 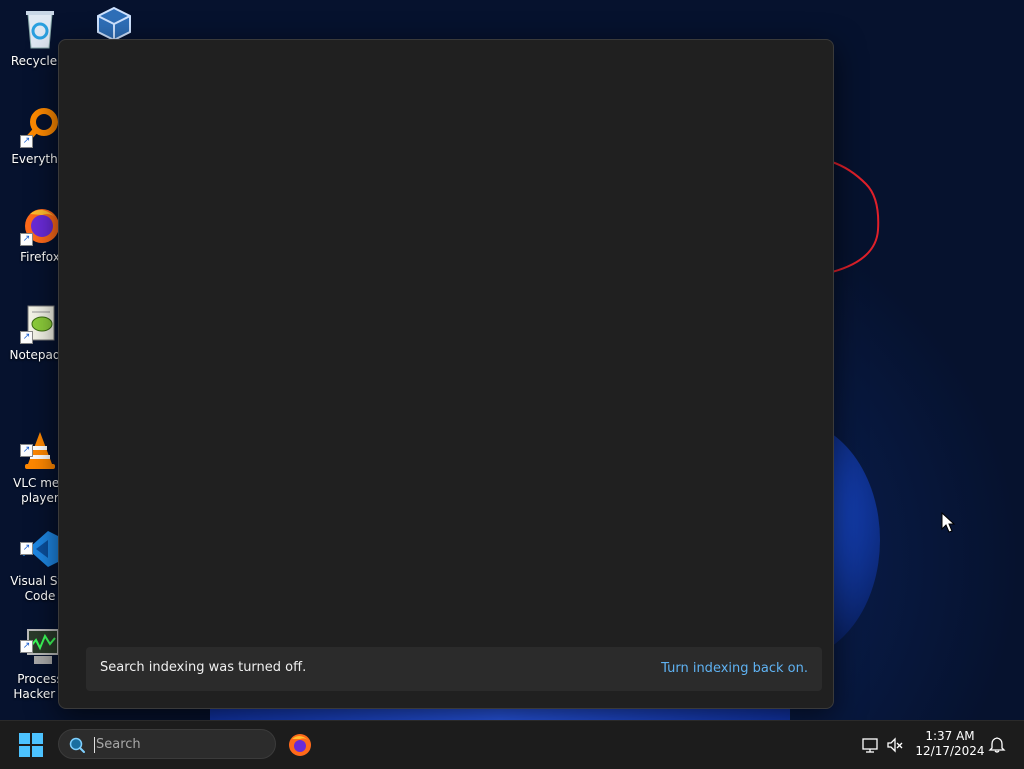 What do you see at coordinates (40, 442) in the screenshot?
I see `vlc-icon: ↗` at bounding box center [40, 442].